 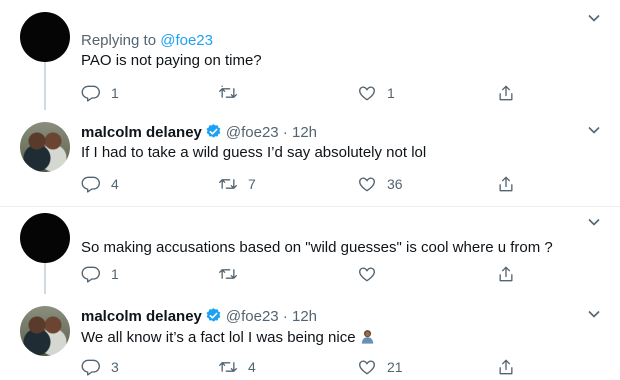 What do you see at coordinates (391, 93) in the screenshot?
I see `like-count: 1` at bounding box center [391, 93].